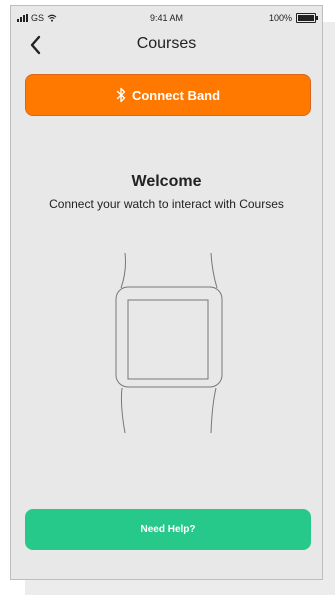 The height and width of the screenshot is (595, 336). I want to click on need-help-button: Need Help?, so click(168, 529).